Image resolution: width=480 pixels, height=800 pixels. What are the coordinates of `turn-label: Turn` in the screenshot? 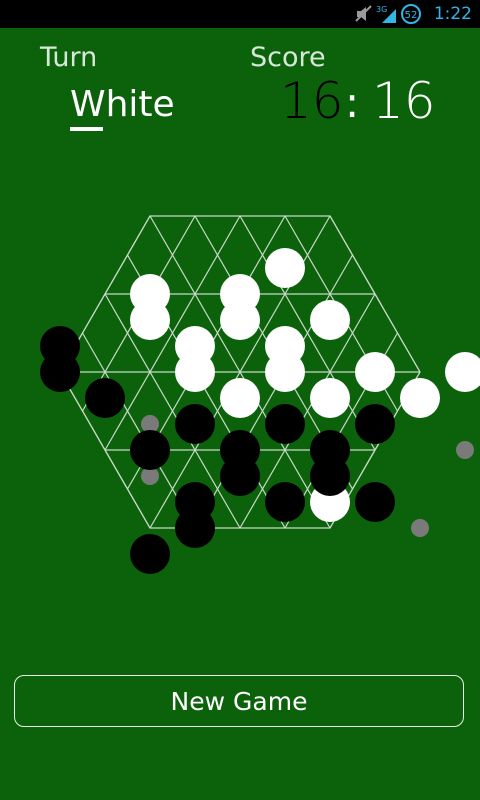 It's located at (69, 57).